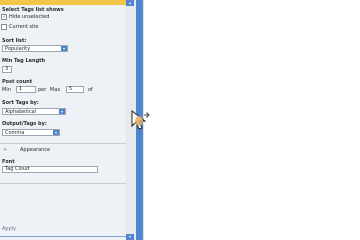 This screenshot has height=240, width=360. Describe the element at coordinates (24, 27) in the screenshot. I see `current-site-label: Current site` at that location.